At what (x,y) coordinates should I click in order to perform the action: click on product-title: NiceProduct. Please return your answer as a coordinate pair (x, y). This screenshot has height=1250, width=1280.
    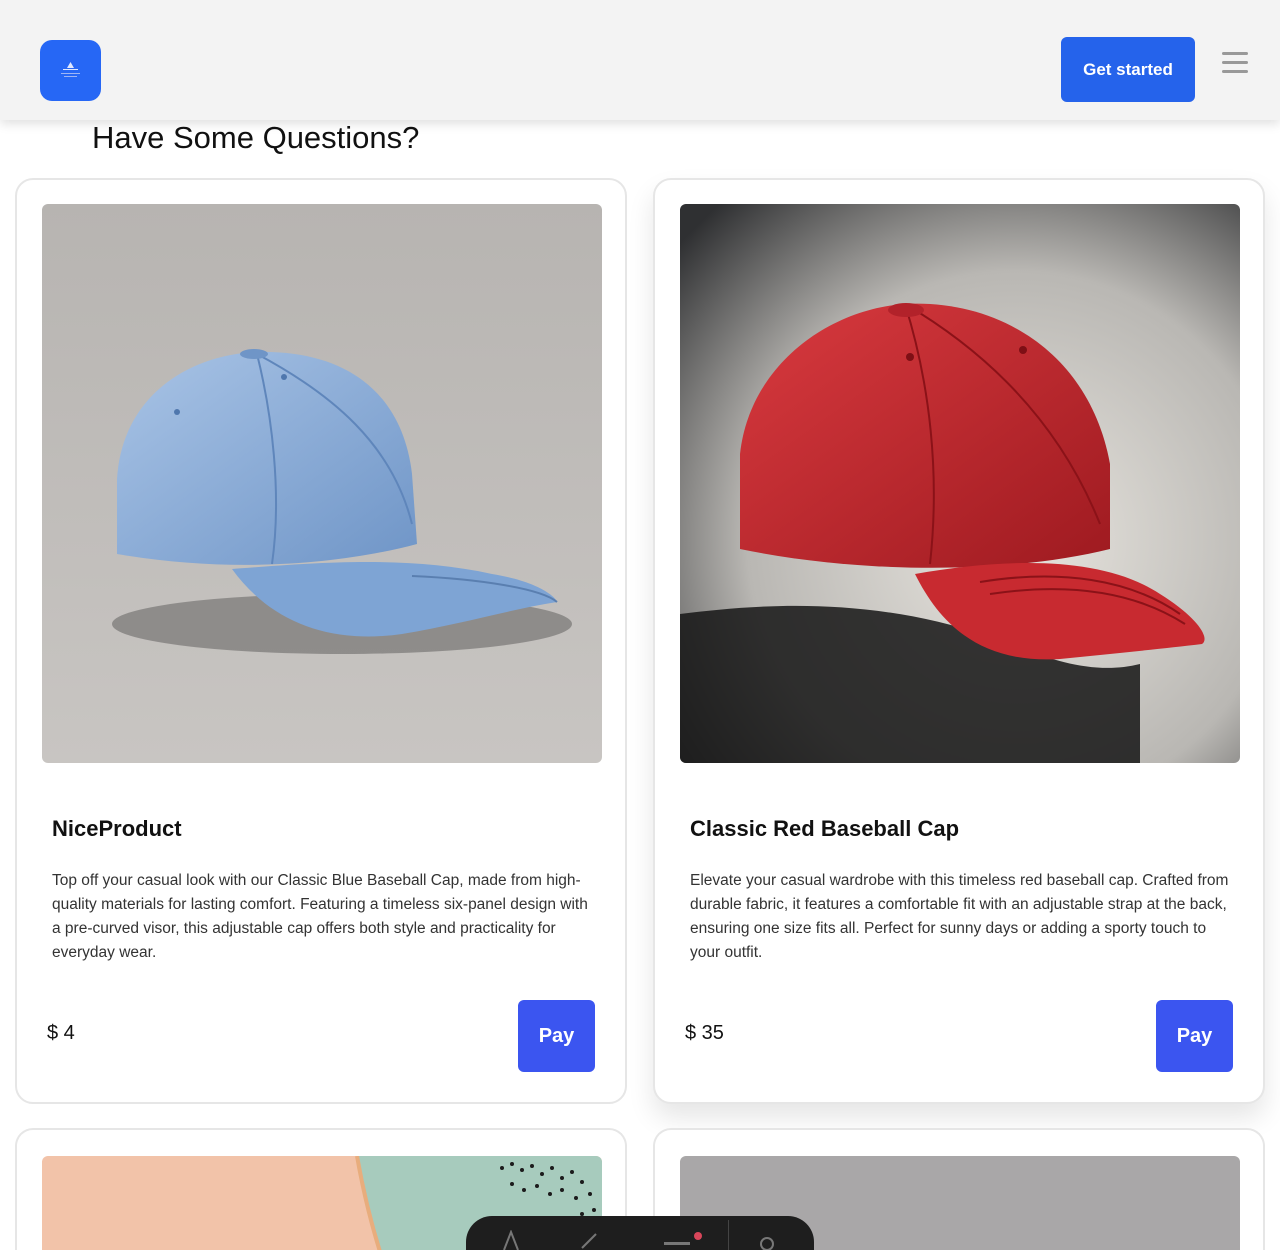
    Looking at the image, I should click on (117, 828).